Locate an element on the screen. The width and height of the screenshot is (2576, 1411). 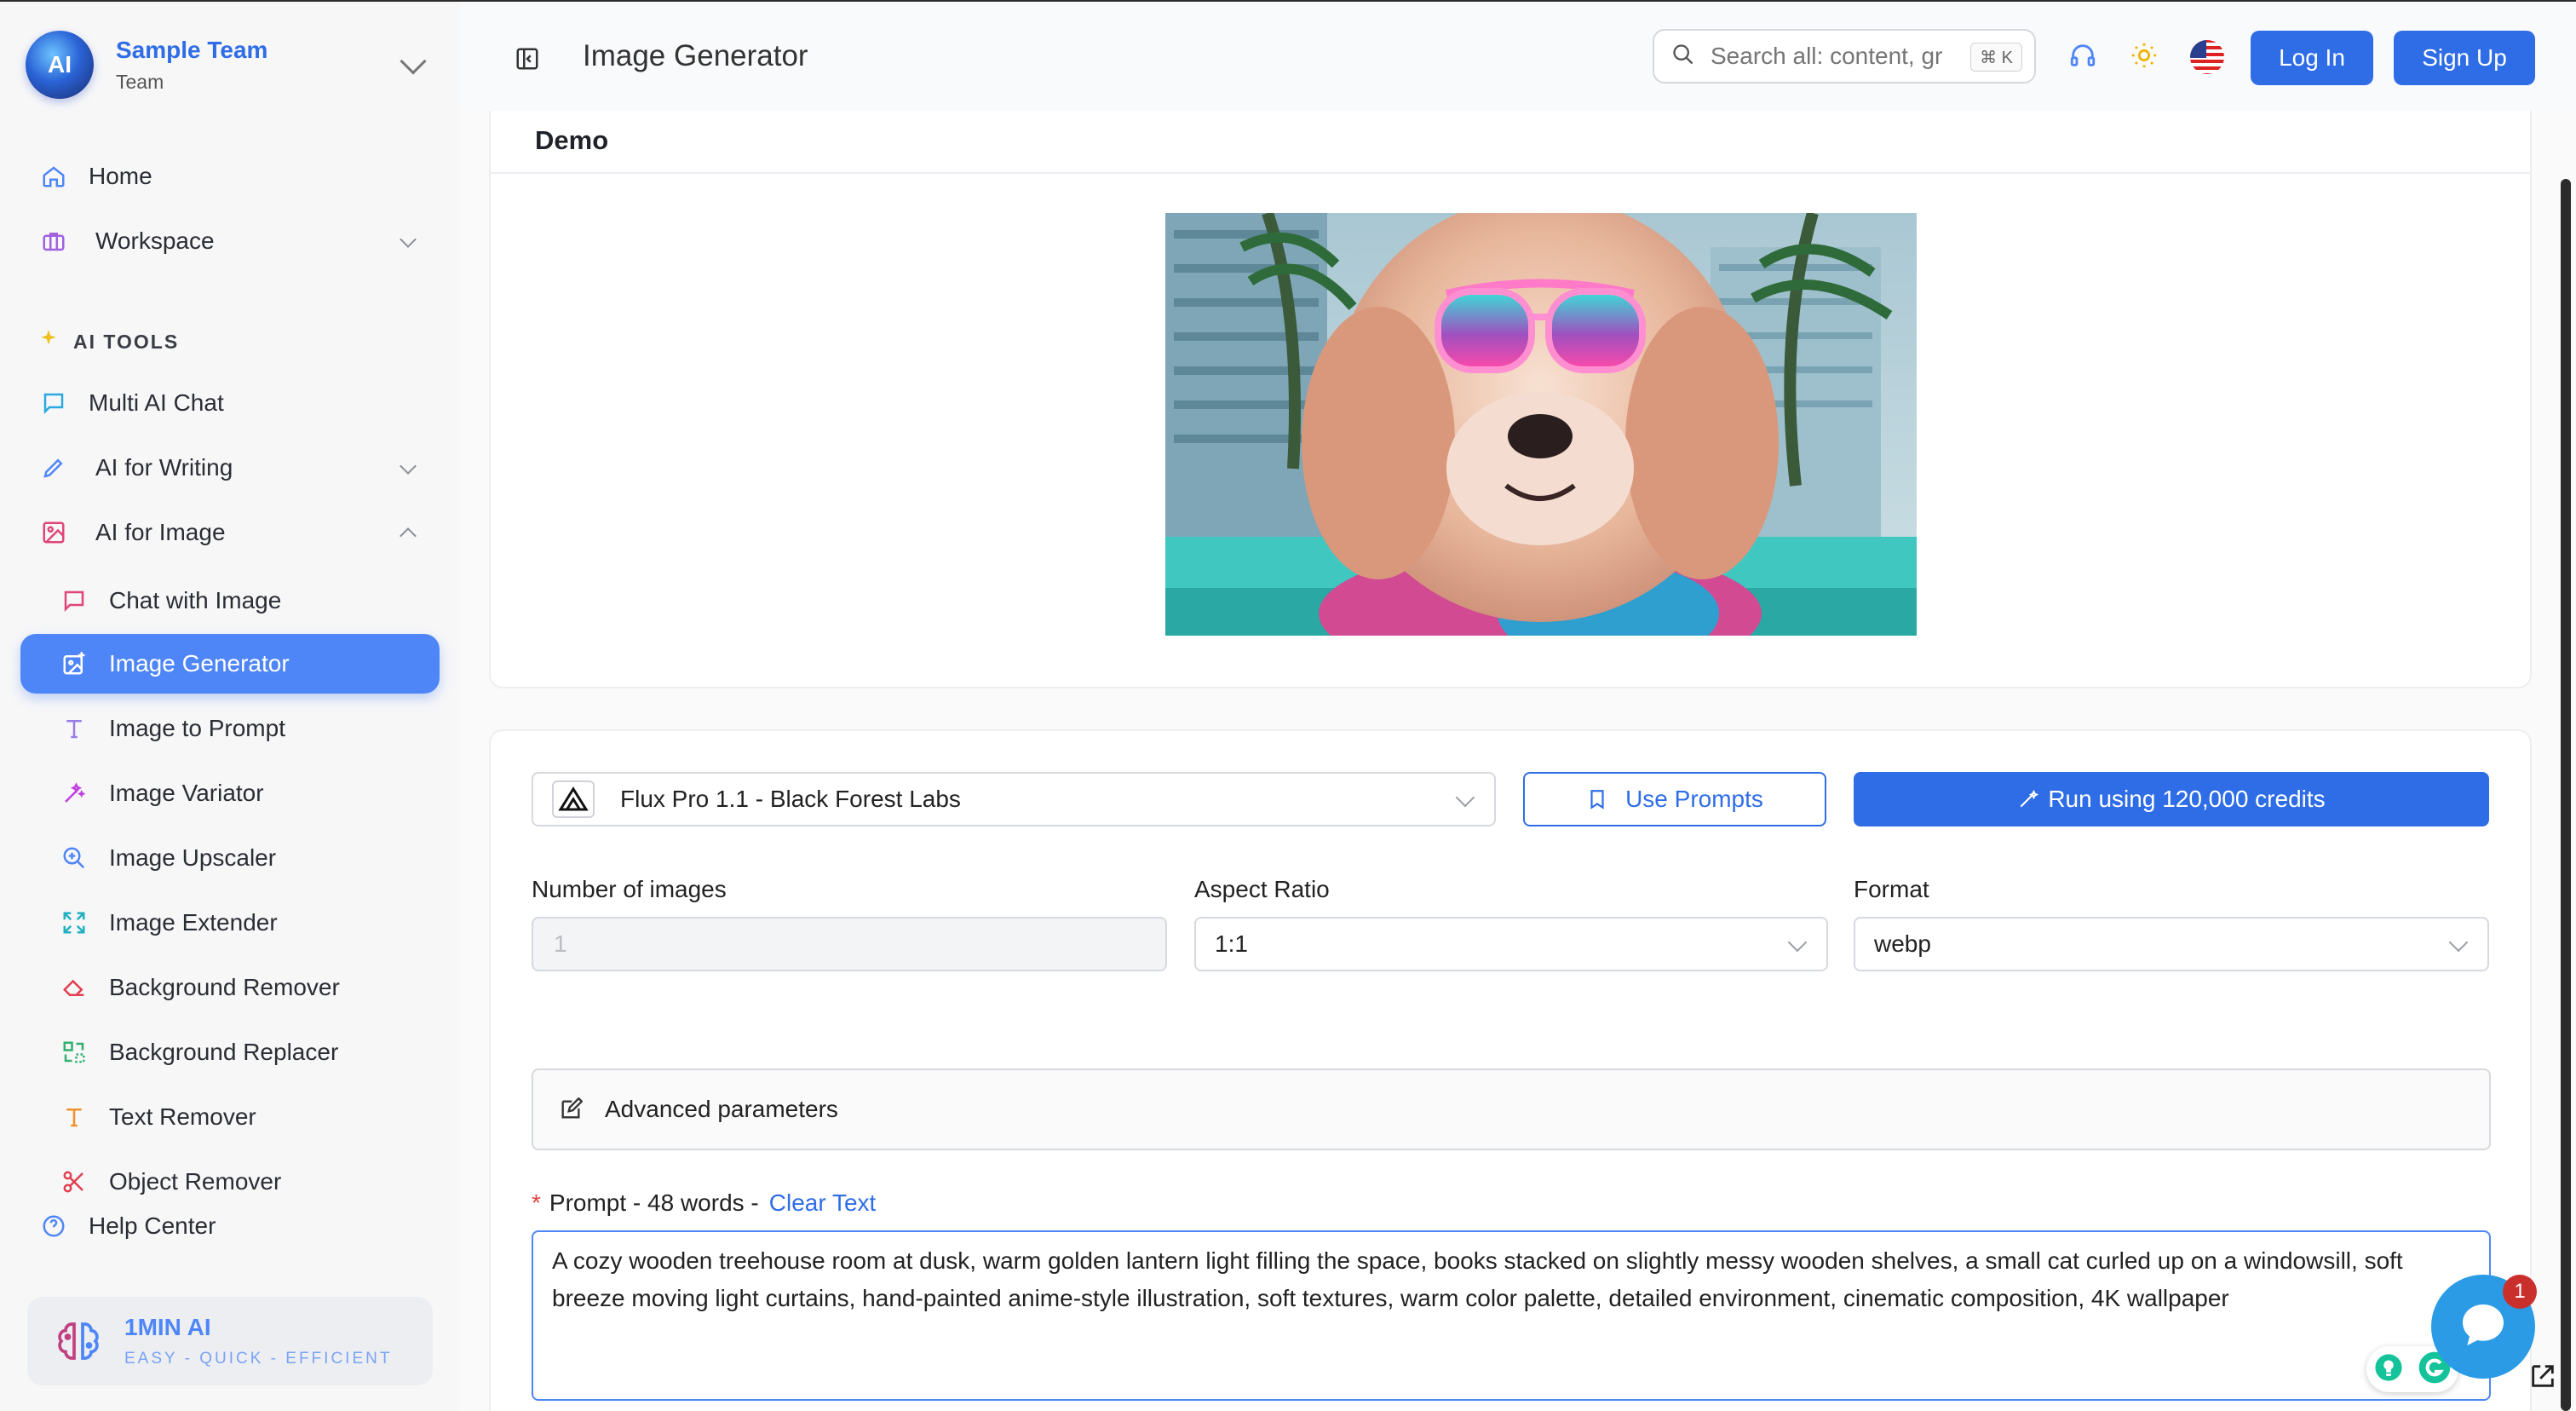
demo-image is located at coordinates (1541, 424).